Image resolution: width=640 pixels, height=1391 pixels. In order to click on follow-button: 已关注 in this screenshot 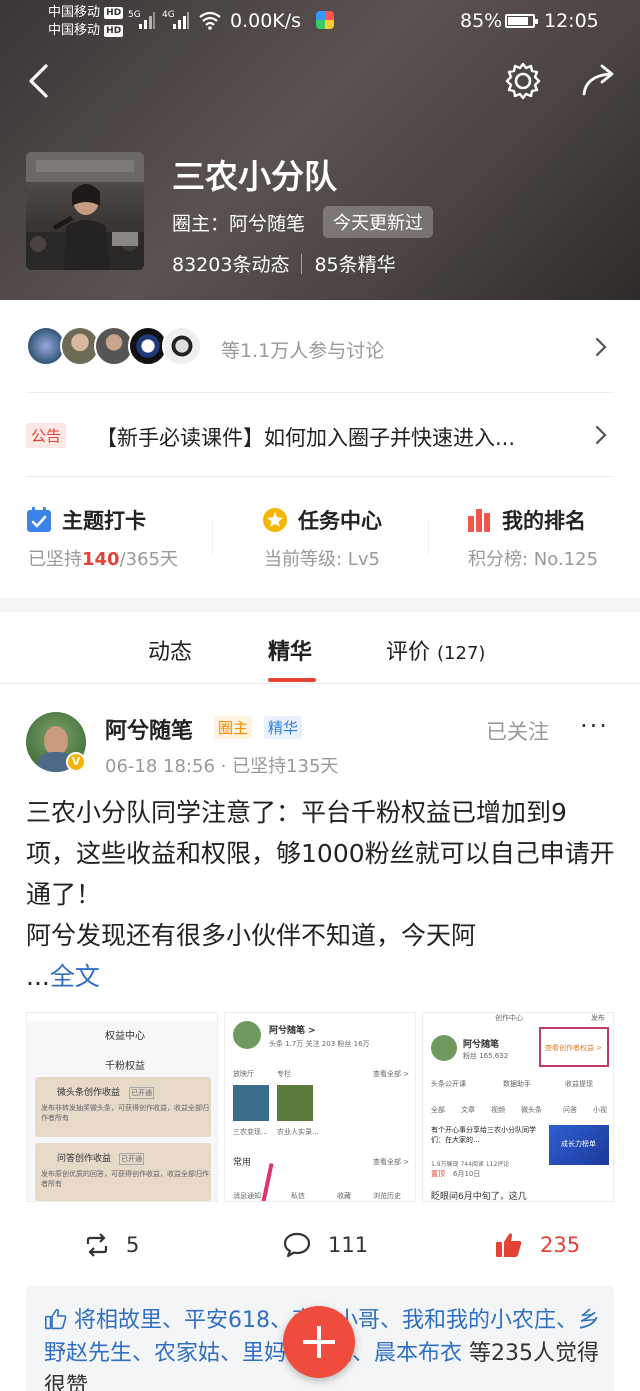, I will do `click(517, 731)`.